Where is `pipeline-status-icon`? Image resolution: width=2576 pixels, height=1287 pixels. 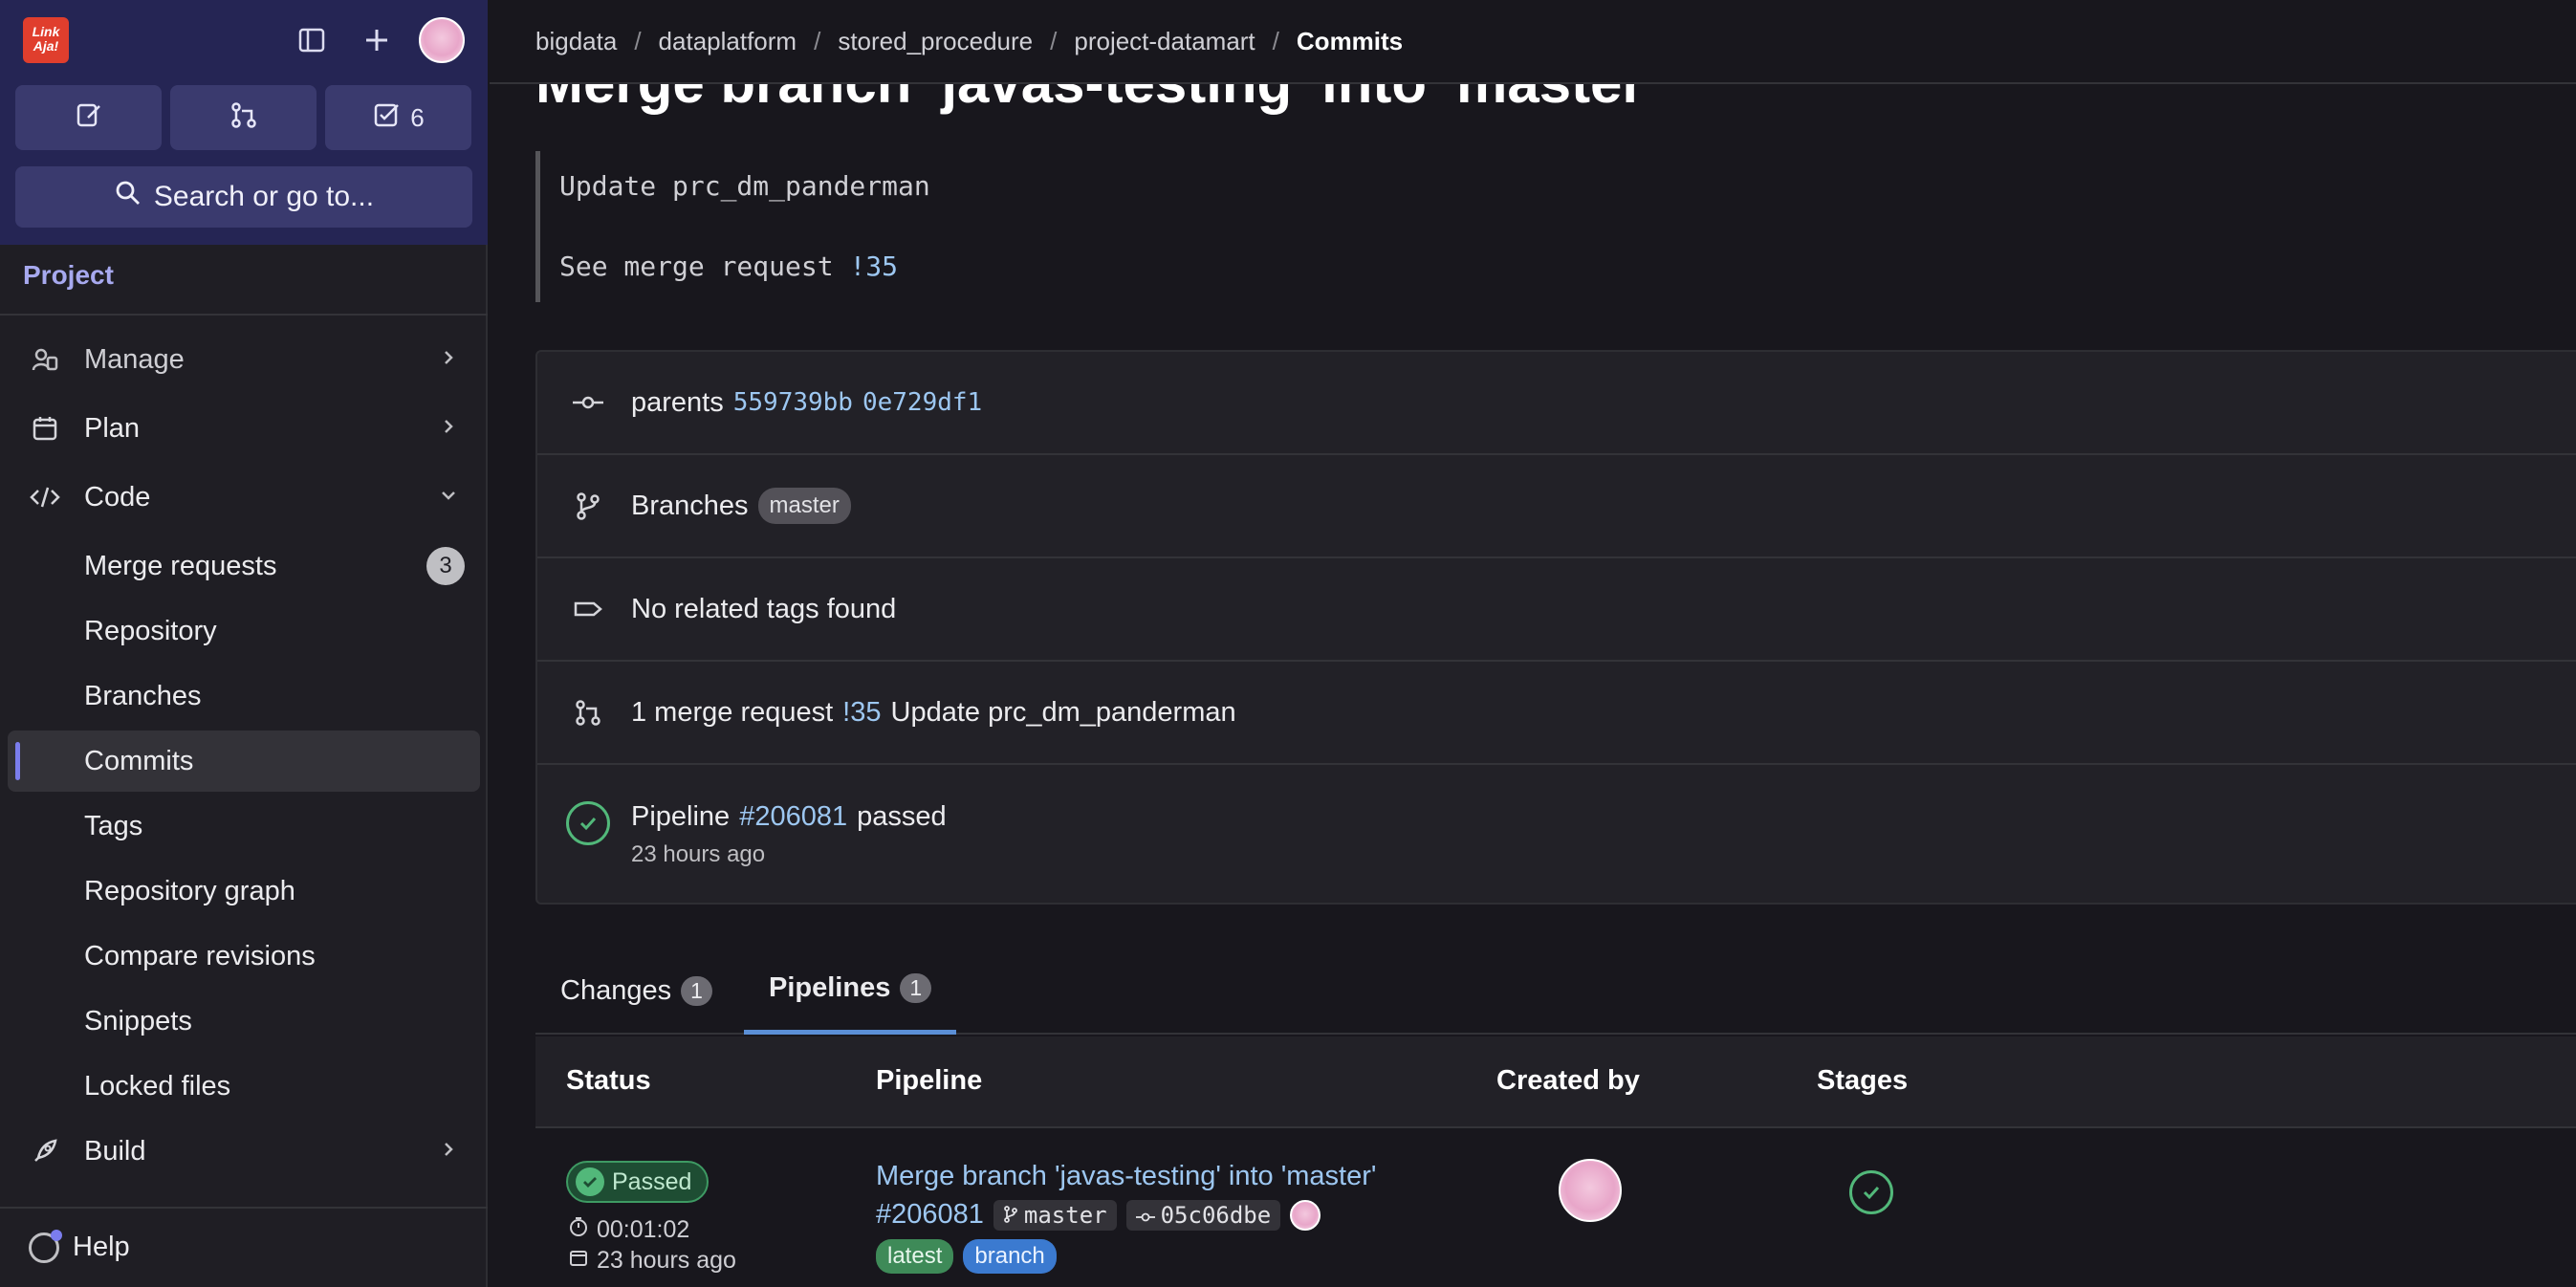
pipeline-status-icon is located at coordinates (588, 823).